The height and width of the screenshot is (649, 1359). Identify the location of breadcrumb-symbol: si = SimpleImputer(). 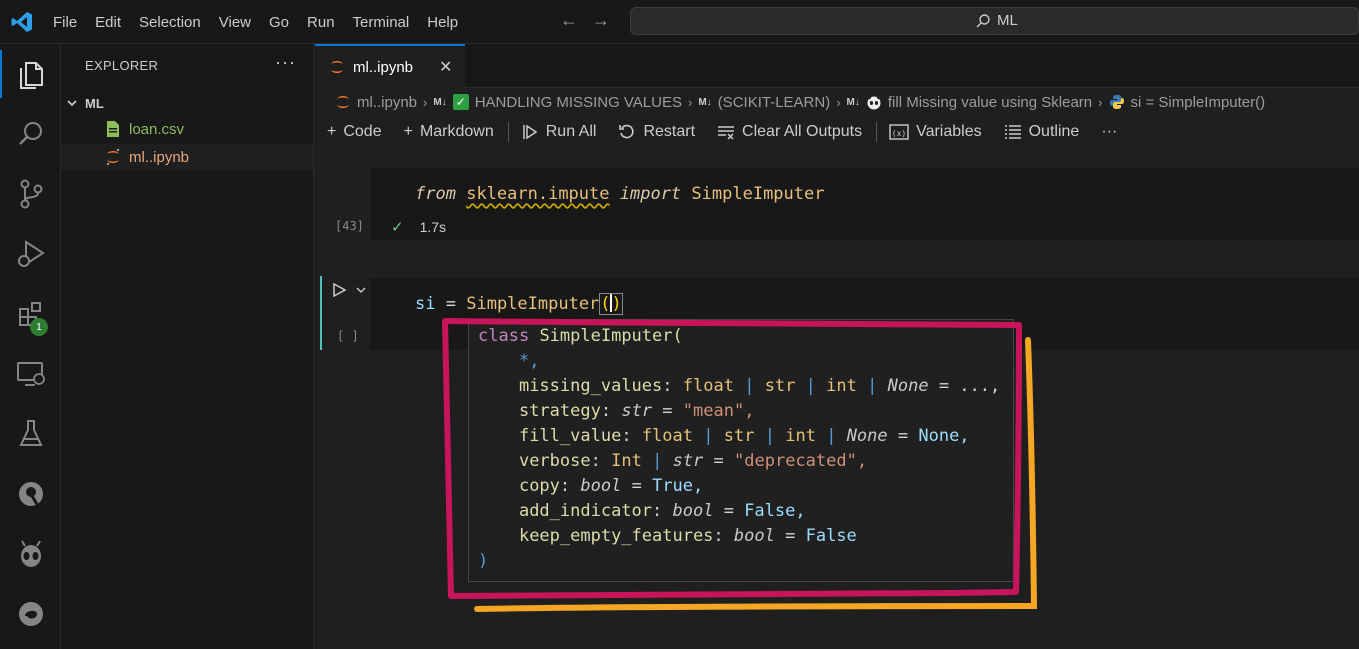
(1198, 102).